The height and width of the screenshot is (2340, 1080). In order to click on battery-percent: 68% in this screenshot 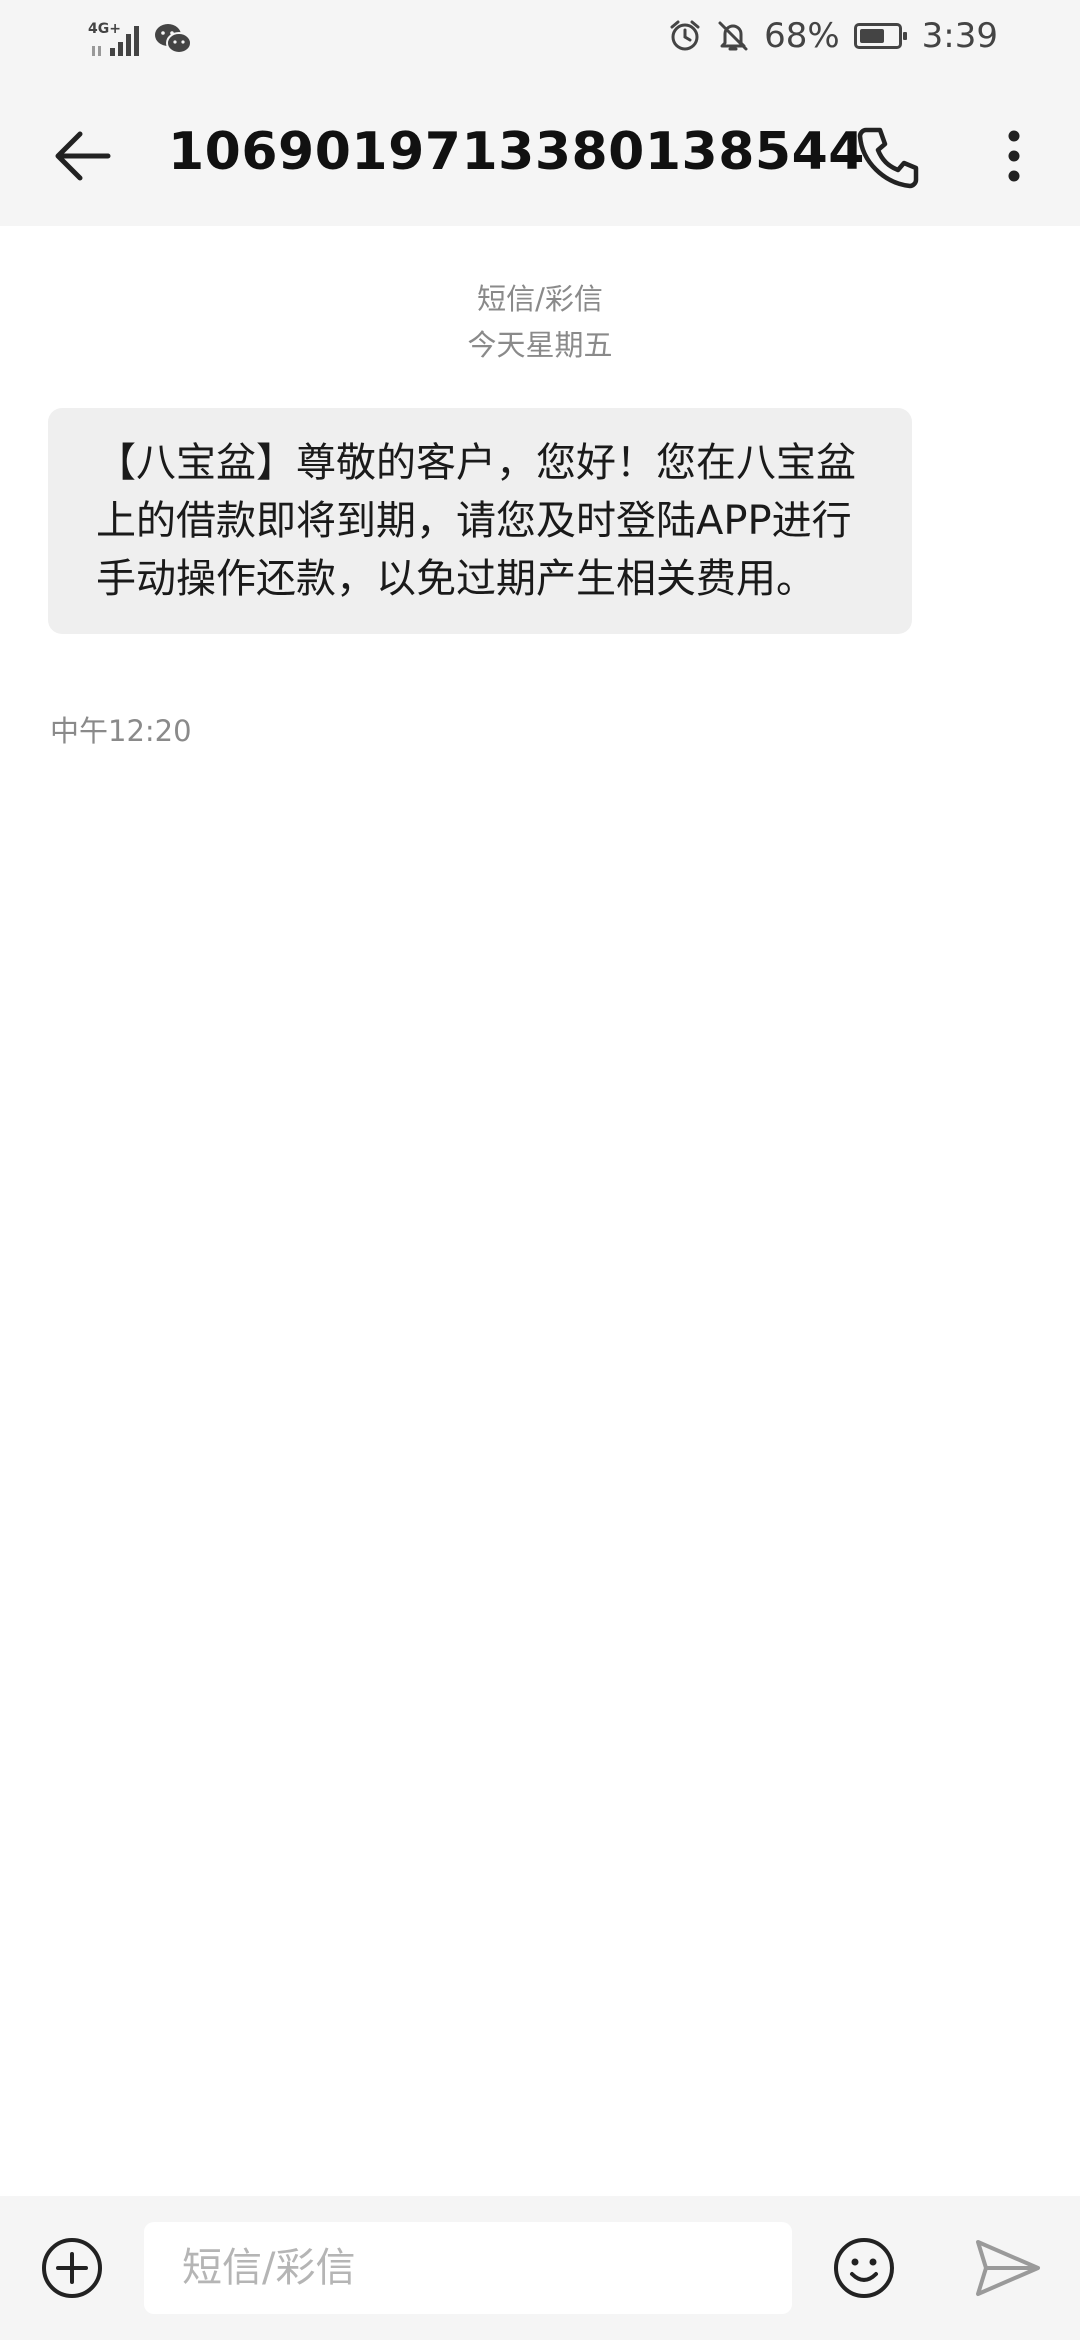, I will do `click(802, 36)`.